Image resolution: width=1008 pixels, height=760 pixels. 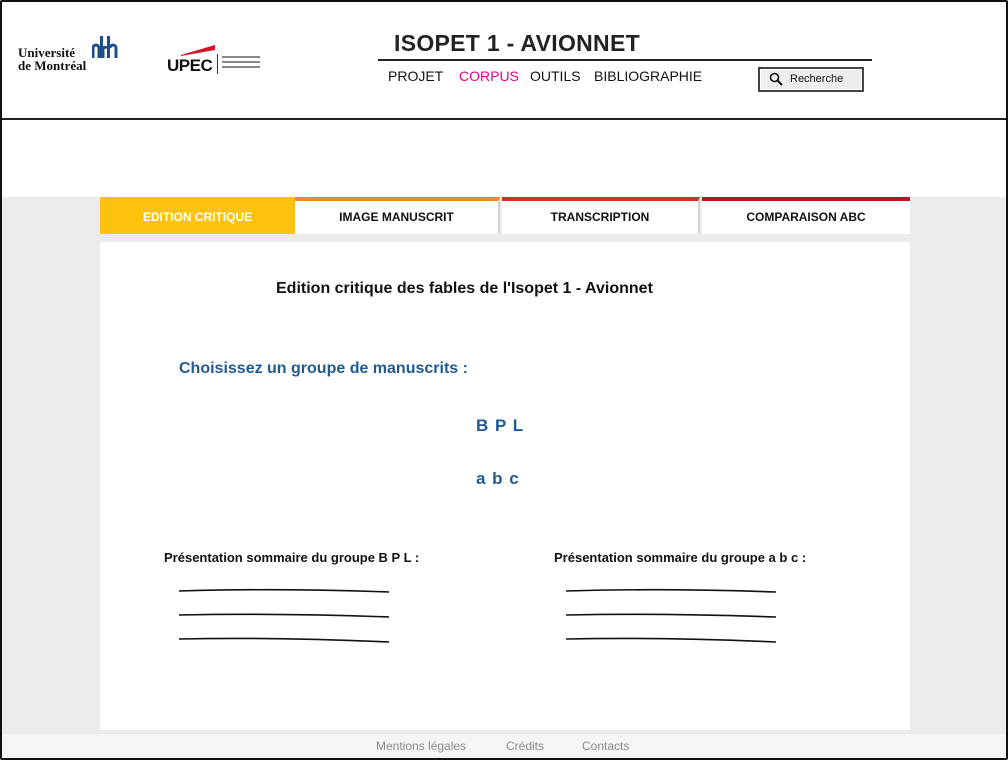 I want to click on nav-projet: PROJET, so click(x=415, y=76).